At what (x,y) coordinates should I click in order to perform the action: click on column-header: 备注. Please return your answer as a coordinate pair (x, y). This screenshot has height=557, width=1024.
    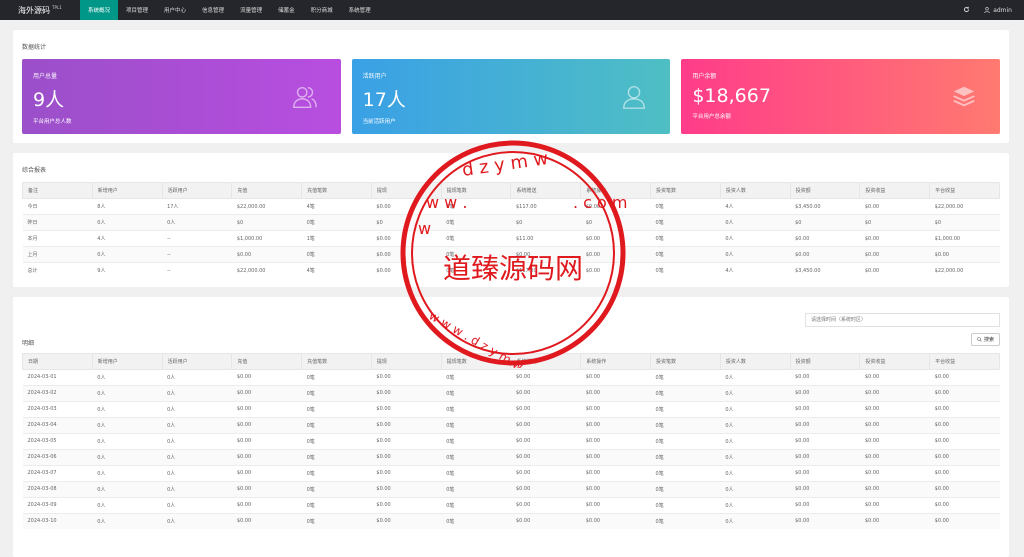
    Looking at the image, I should click on (57, 190).